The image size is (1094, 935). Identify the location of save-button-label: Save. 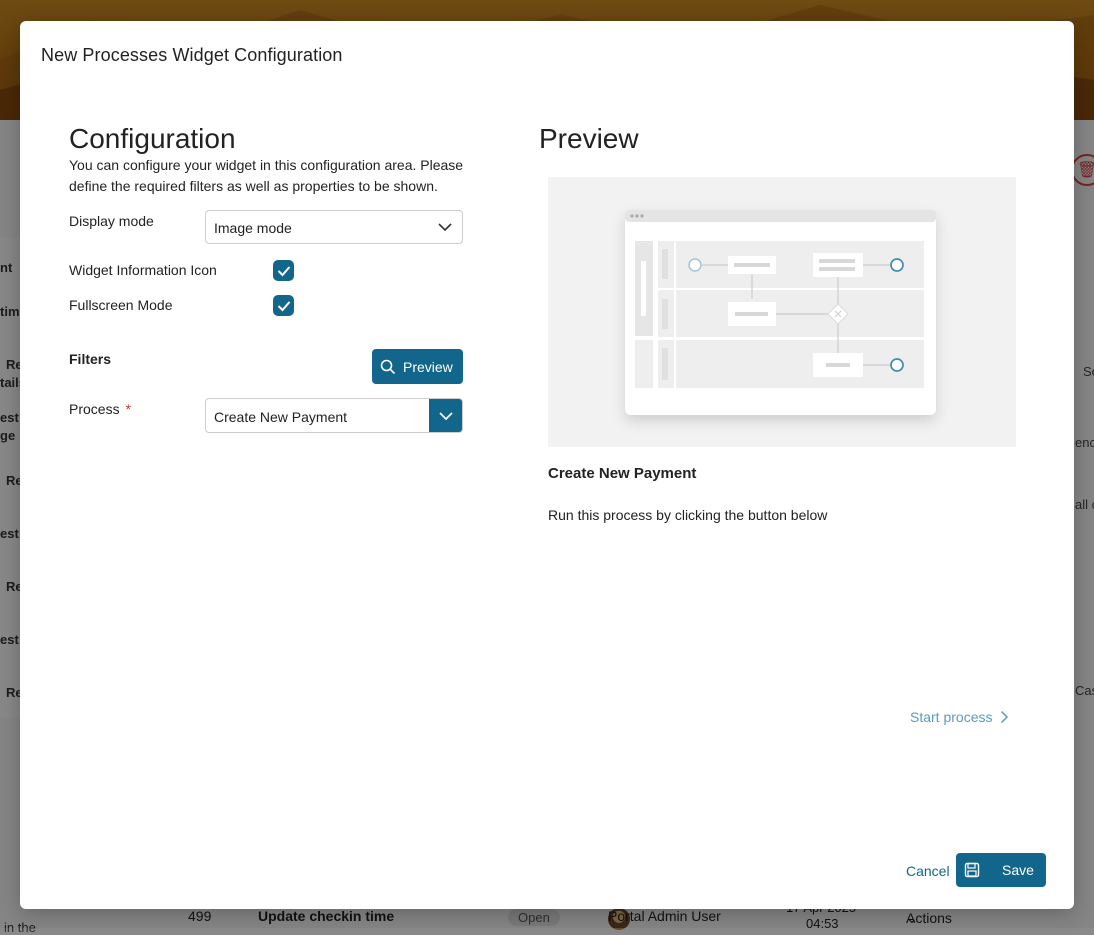
(1018, 870).